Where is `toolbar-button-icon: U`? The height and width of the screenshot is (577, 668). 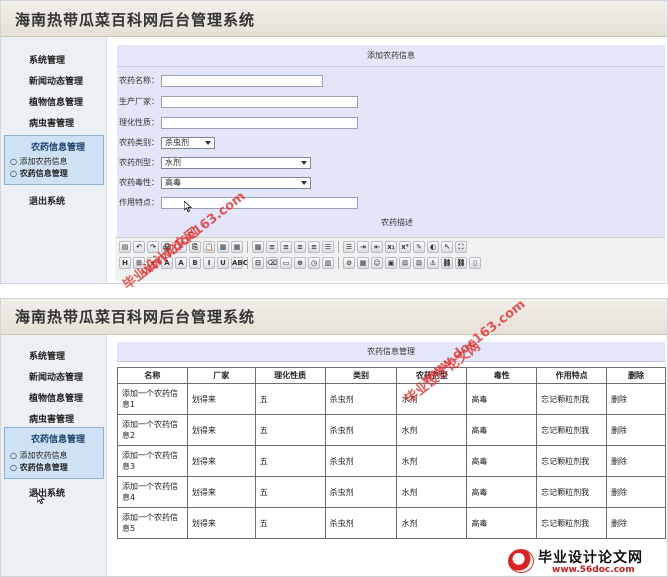
toolbar-button-icon: U is located at coordinates (223, 263).